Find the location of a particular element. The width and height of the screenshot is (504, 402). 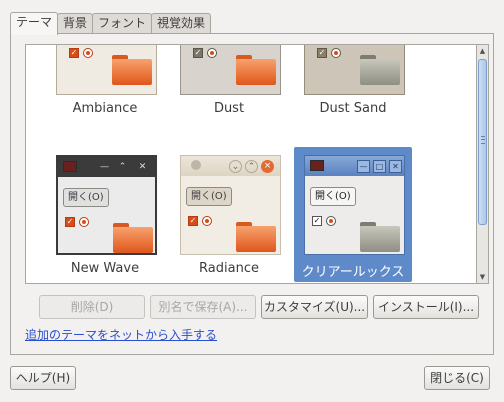

vertical-scrollbar: ▲ ▼ is located at coordinates (483, 164).